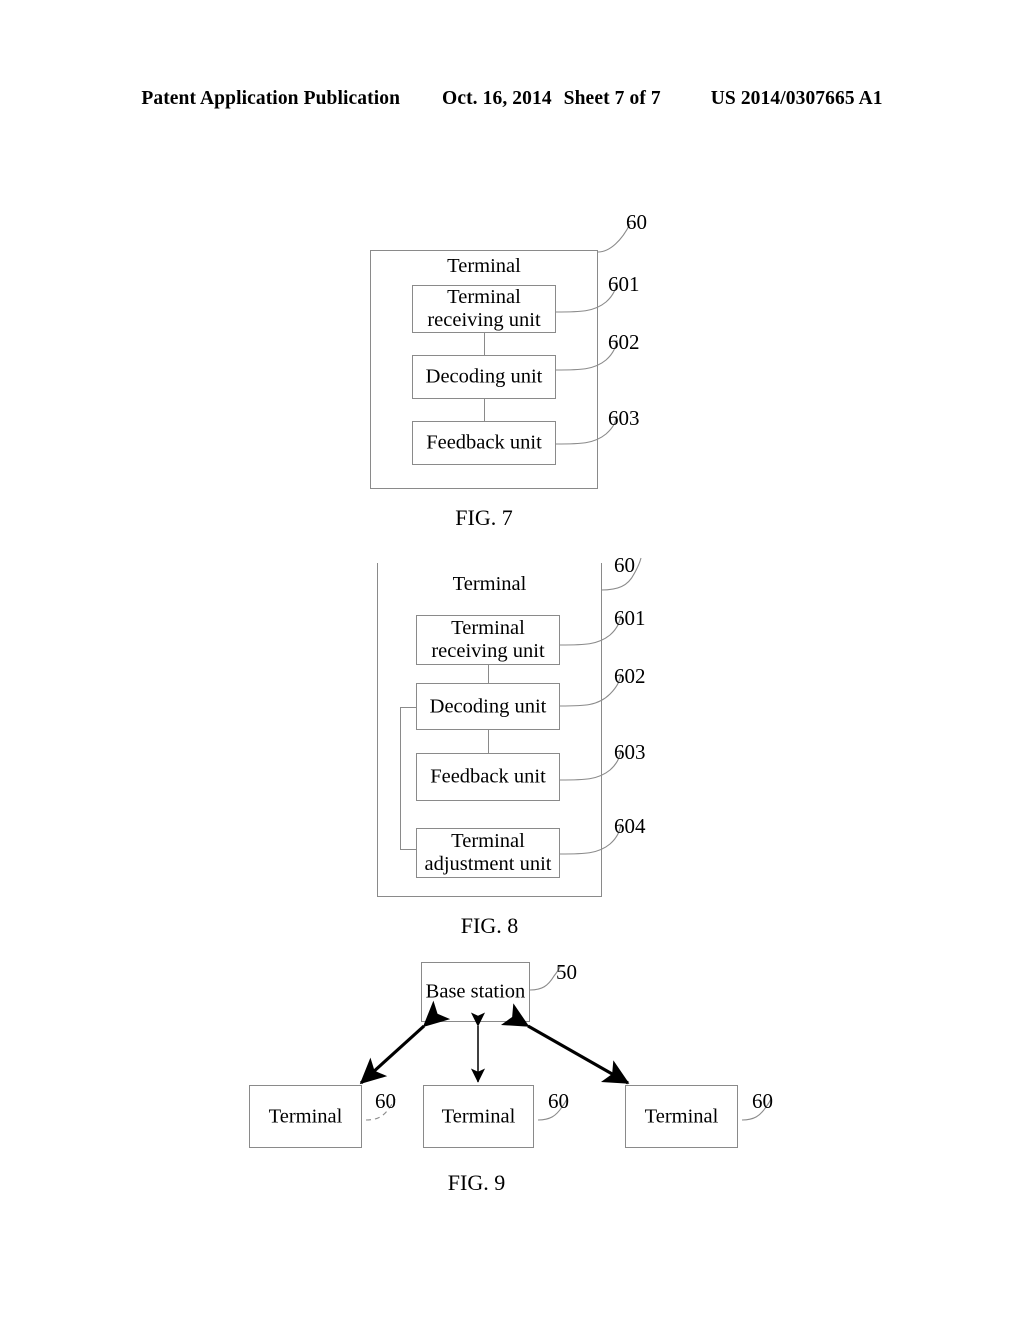 This screenshot has width=1024, height=1320. I want to click on fig9-arrow-left, so click(405, 1042).